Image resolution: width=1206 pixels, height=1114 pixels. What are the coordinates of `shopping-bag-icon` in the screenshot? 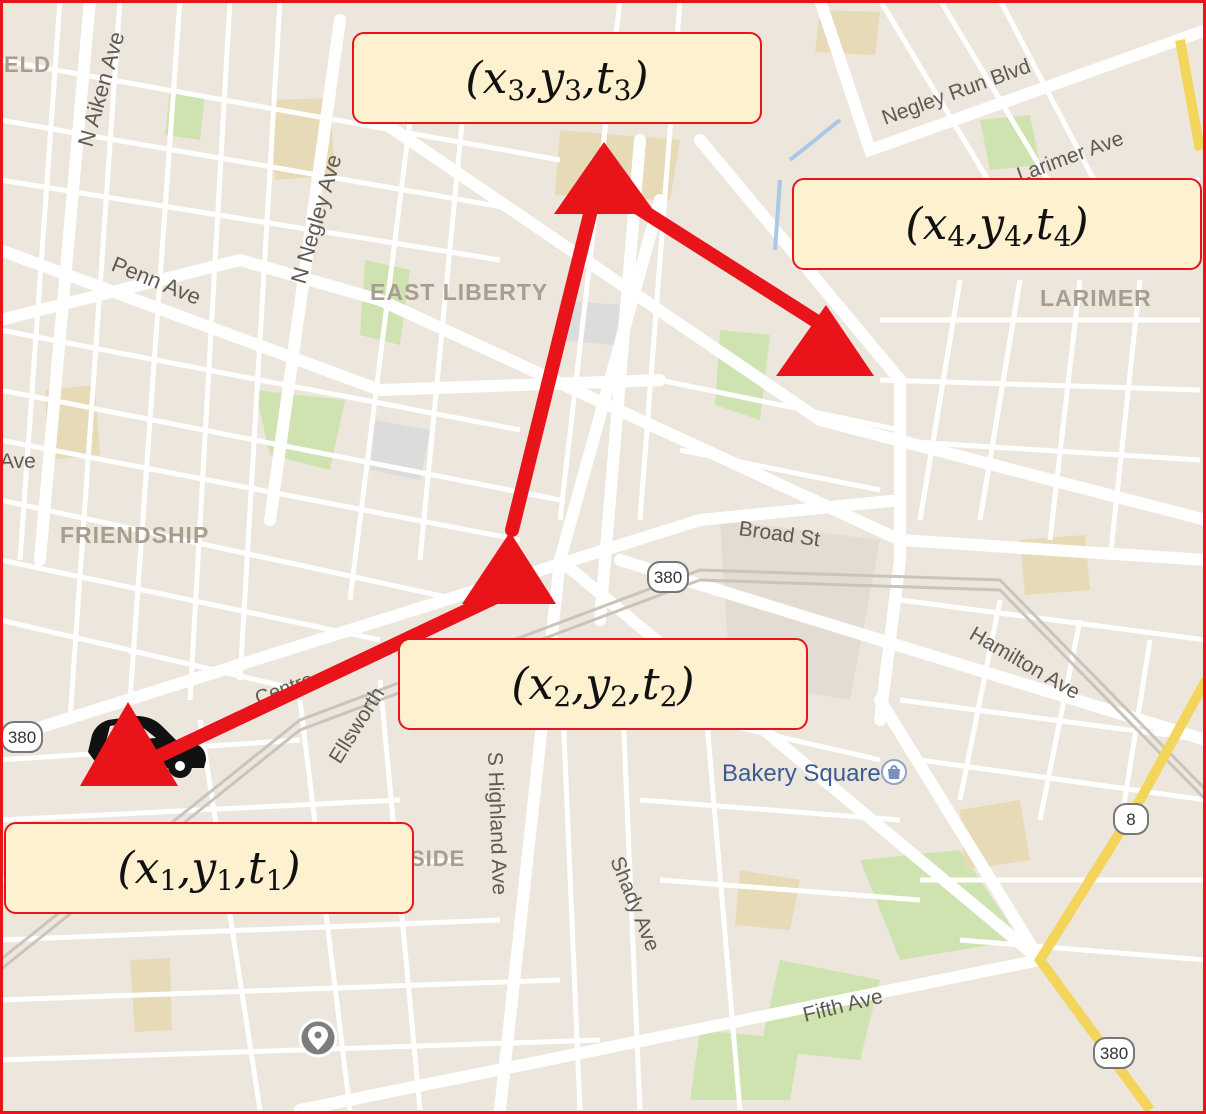 It's located at (894, 772).